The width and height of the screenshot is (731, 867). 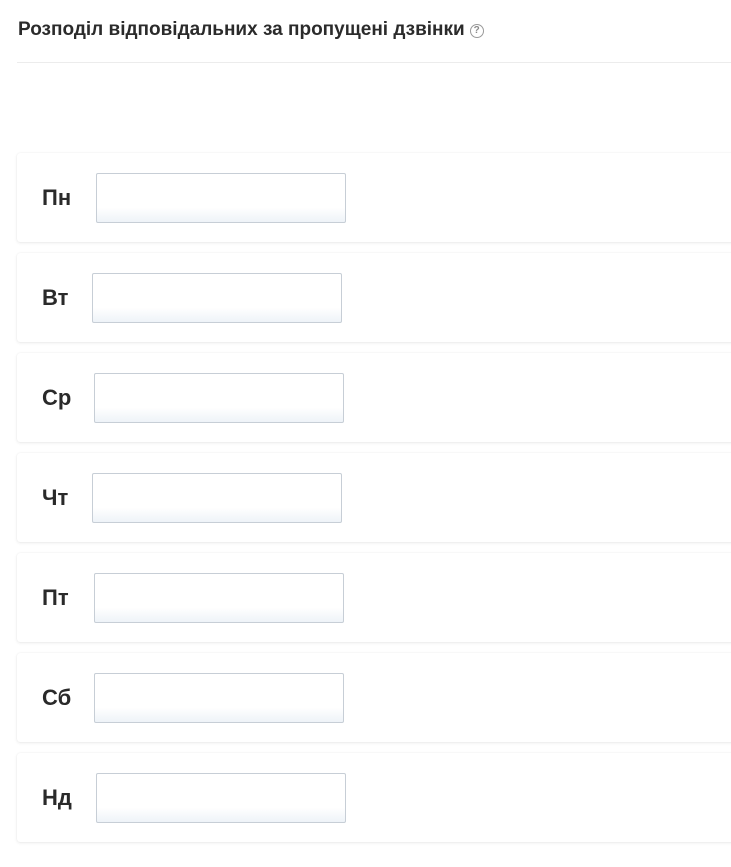 I want to click on day-row-sunday: Нд, so click(x=374, y=797).